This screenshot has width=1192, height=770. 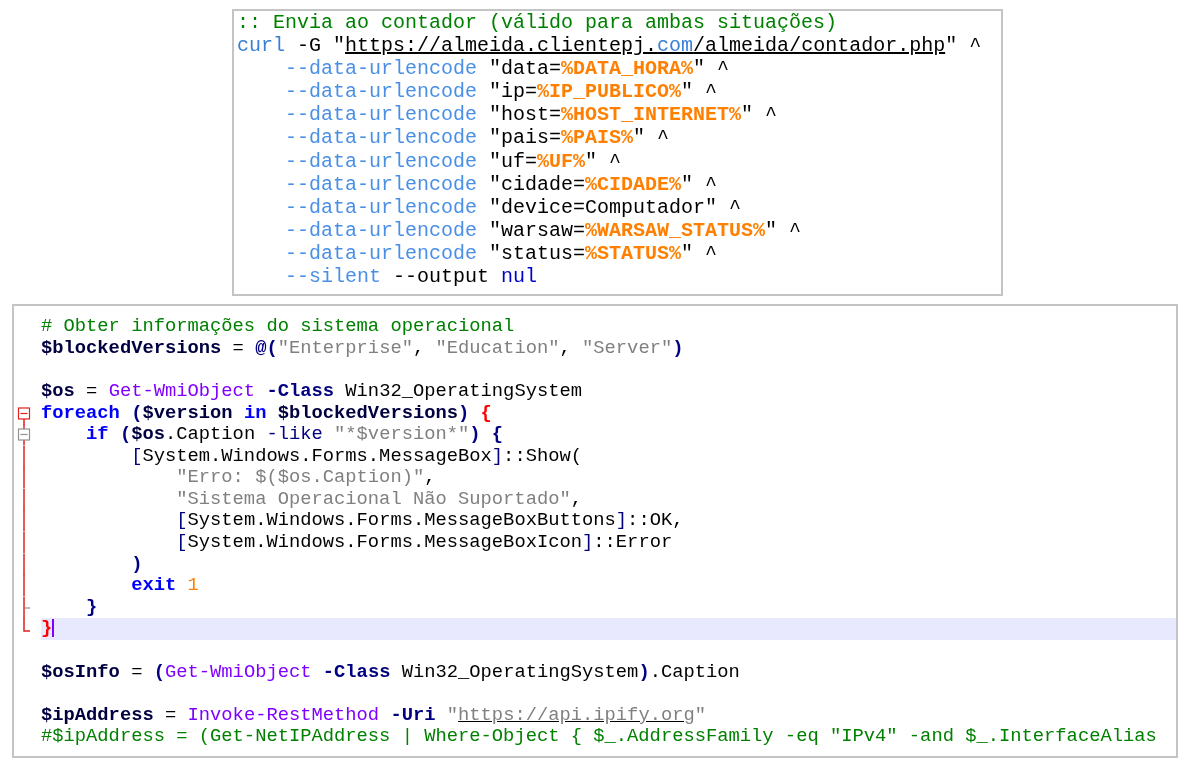 What do you see at coordinates (356, 456) in the screenshot?
I see `code-line: [System.Windows.Forms.MessageBox]::Show(` at bounding box center [356, 456].